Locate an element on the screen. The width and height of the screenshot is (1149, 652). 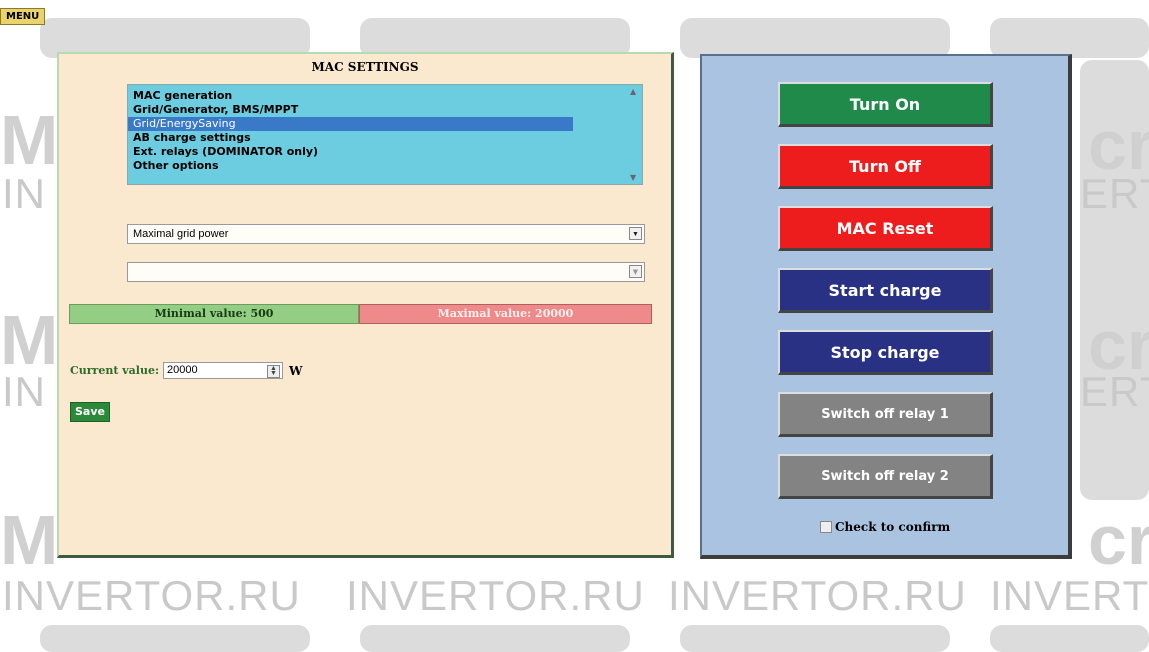
stop-charge-button: Stop charge is located at coordinates (885, 352).